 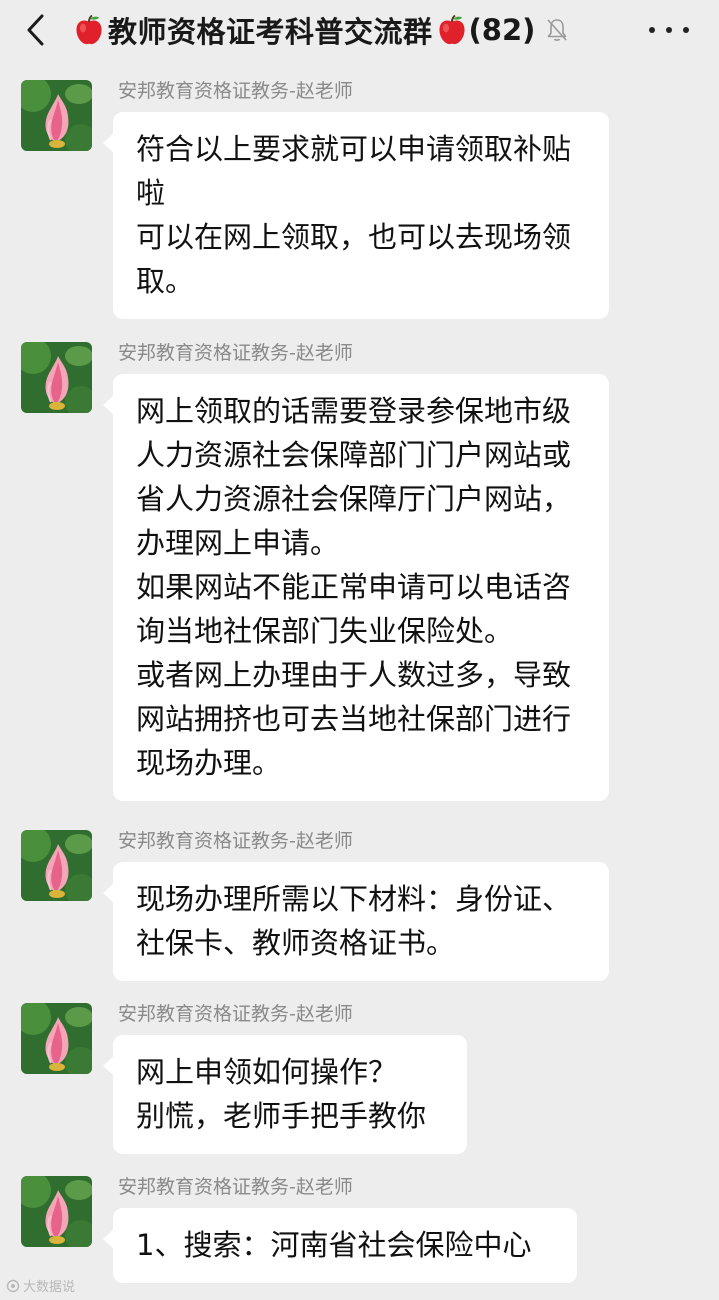 I want to click on chevron-left-icon, so click(x=35, y=30).